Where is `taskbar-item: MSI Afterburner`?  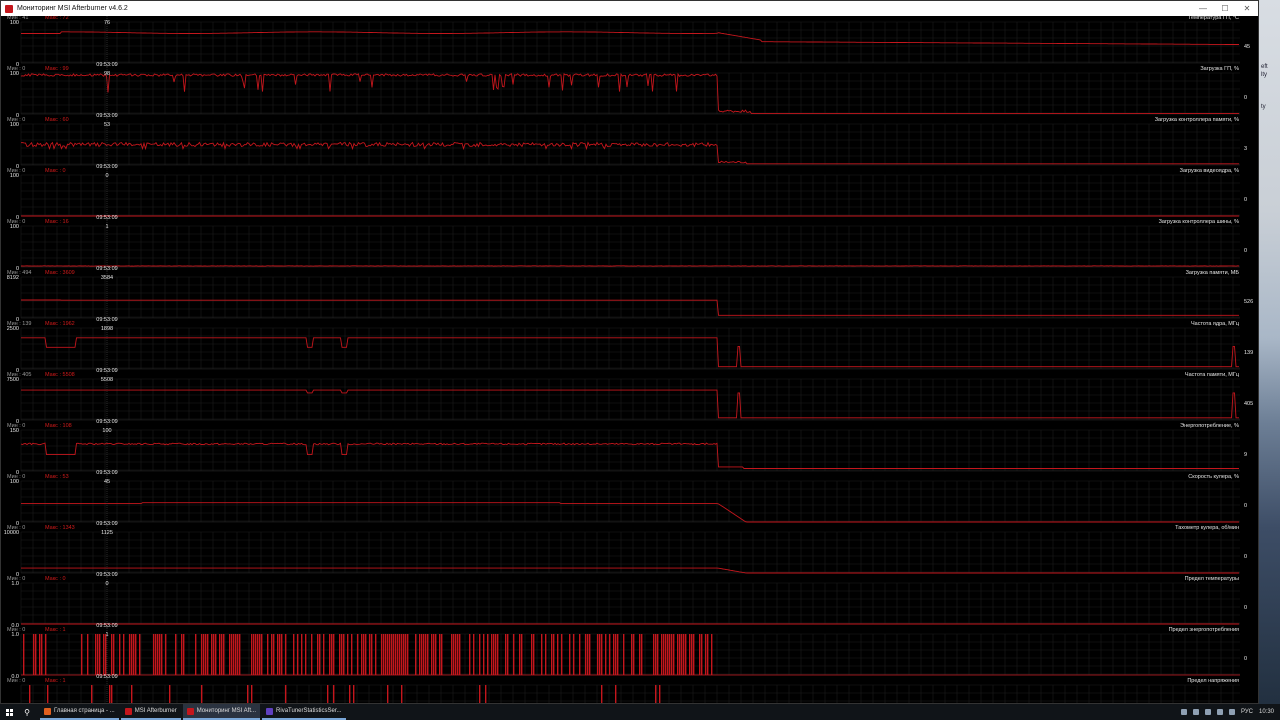 taskbar-item: MSI Afterburner is located at coordinates (150, 712).